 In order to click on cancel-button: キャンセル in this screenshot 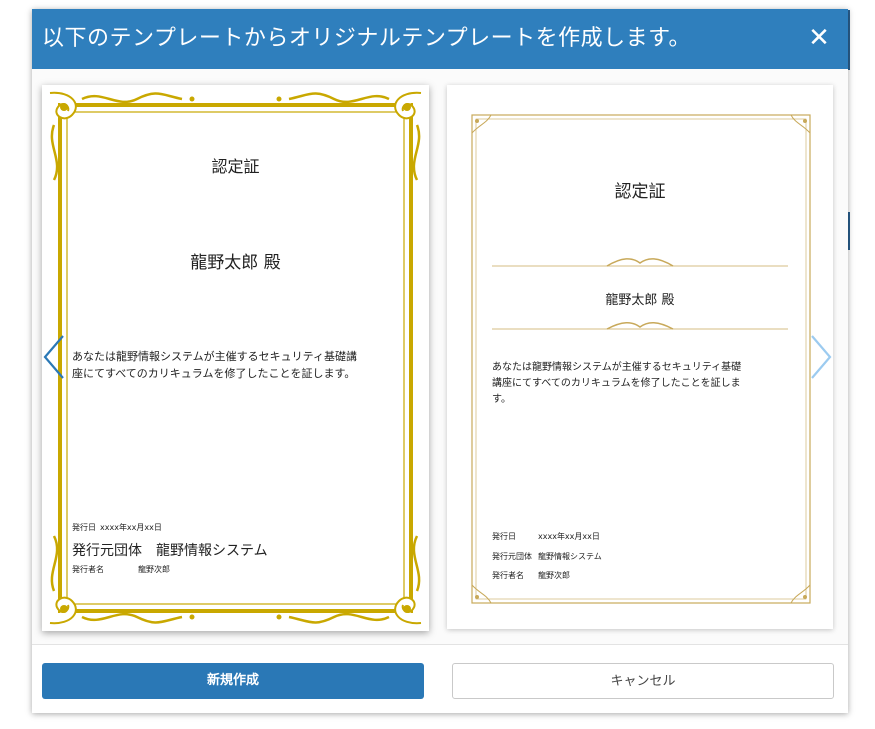, I will do `click(643, 681)`.